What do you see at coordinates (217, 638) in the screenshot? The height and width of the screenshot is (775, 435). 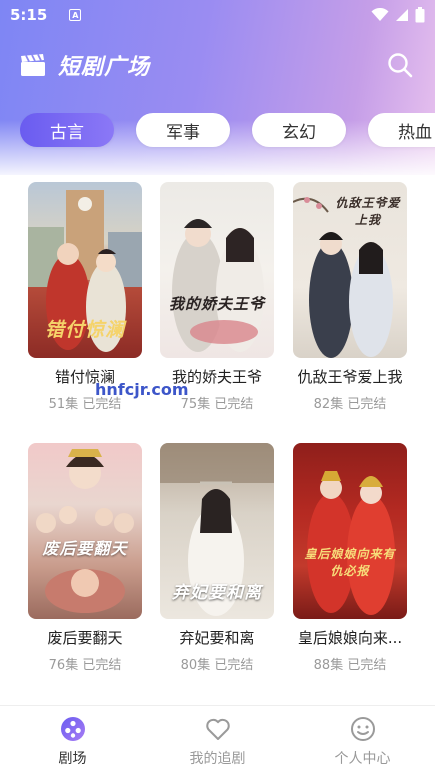 I see `drama-title: 弃妃要和离` at bounding box center [217, 638].